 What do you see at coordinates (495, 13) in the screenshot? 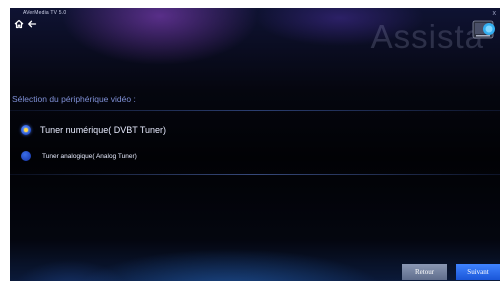
I see `close-icon: x` at bounding box center [495, 13].